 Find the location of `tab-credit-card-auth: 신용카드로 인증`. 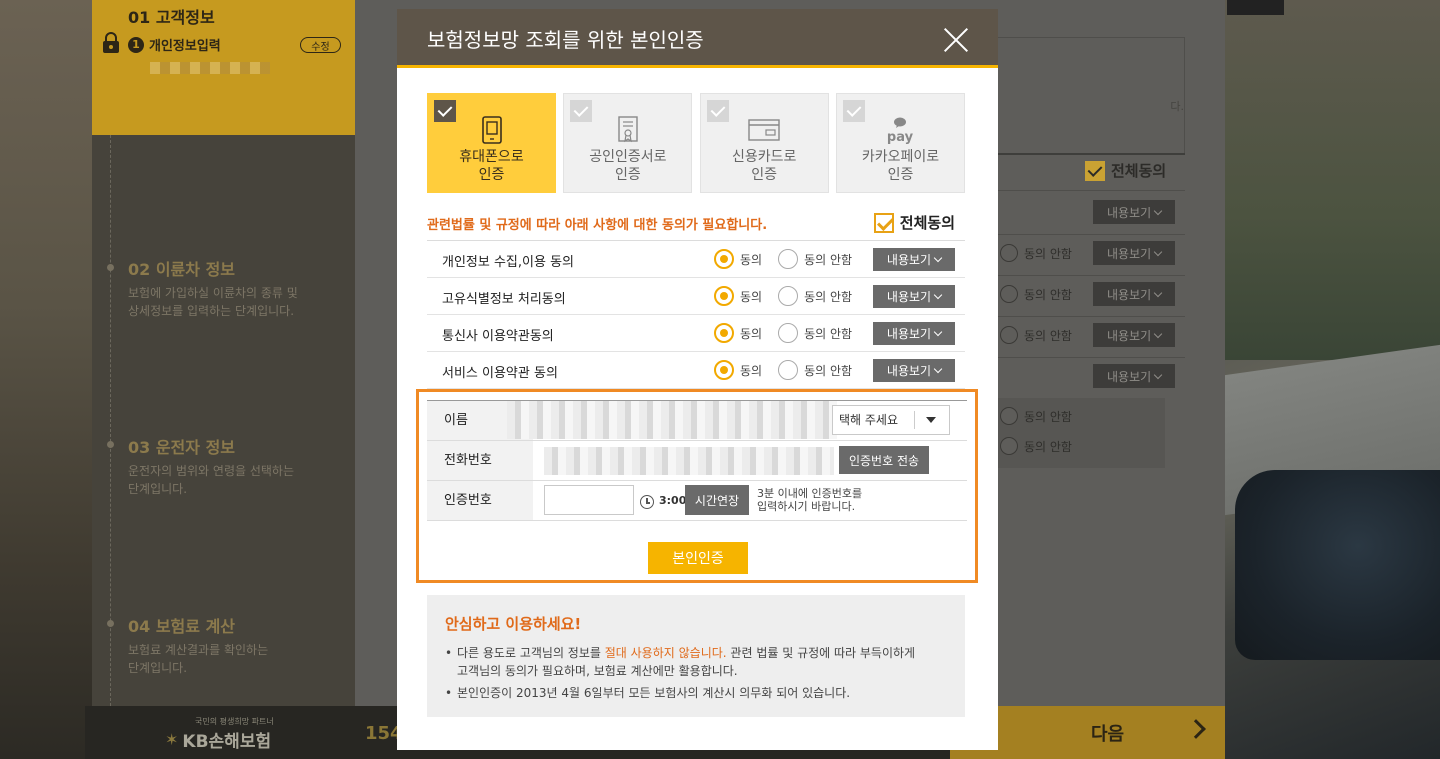

tab-credit-card-auth: 신용카드로 인증 is located at coordinates (764, 143).